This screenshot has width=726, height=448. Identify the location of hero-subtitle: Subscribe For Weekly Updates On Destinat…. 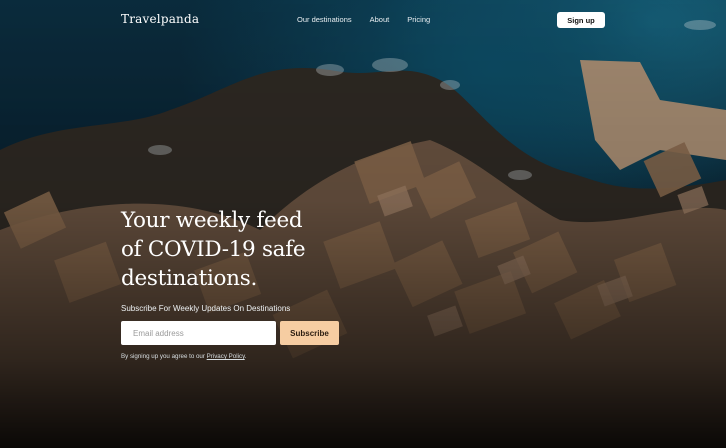
(206, 308).